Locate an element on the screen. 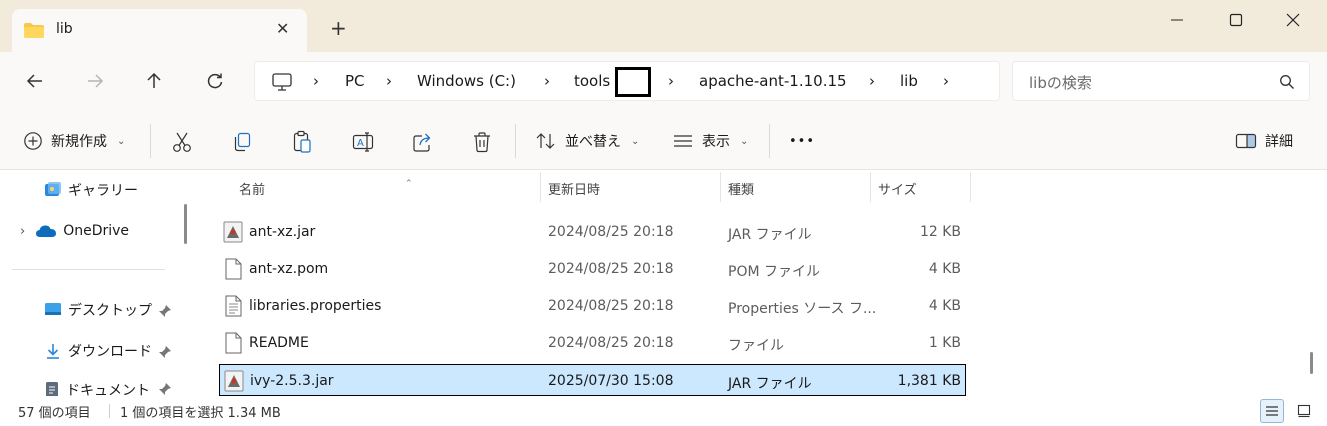 This screenshot has height=426, width=1327. search-input: libの検索 is located at coordinates (1060, 82).